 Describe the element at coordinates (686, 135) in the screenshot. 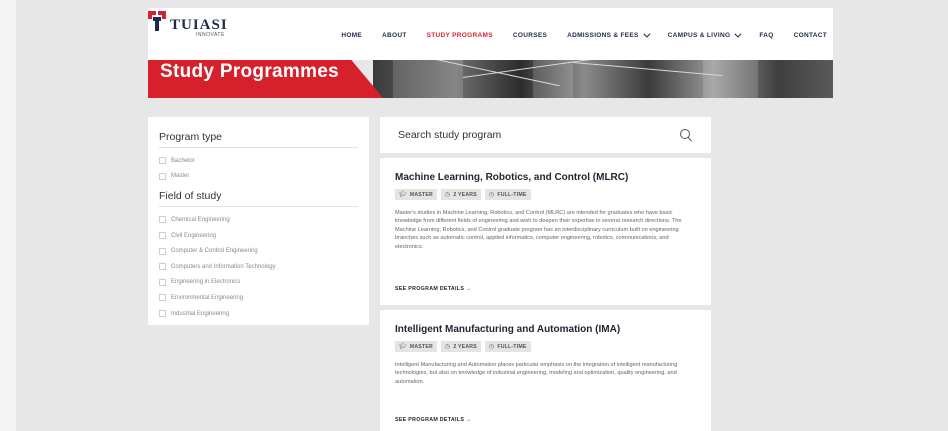

I see `search-icon` at that location.